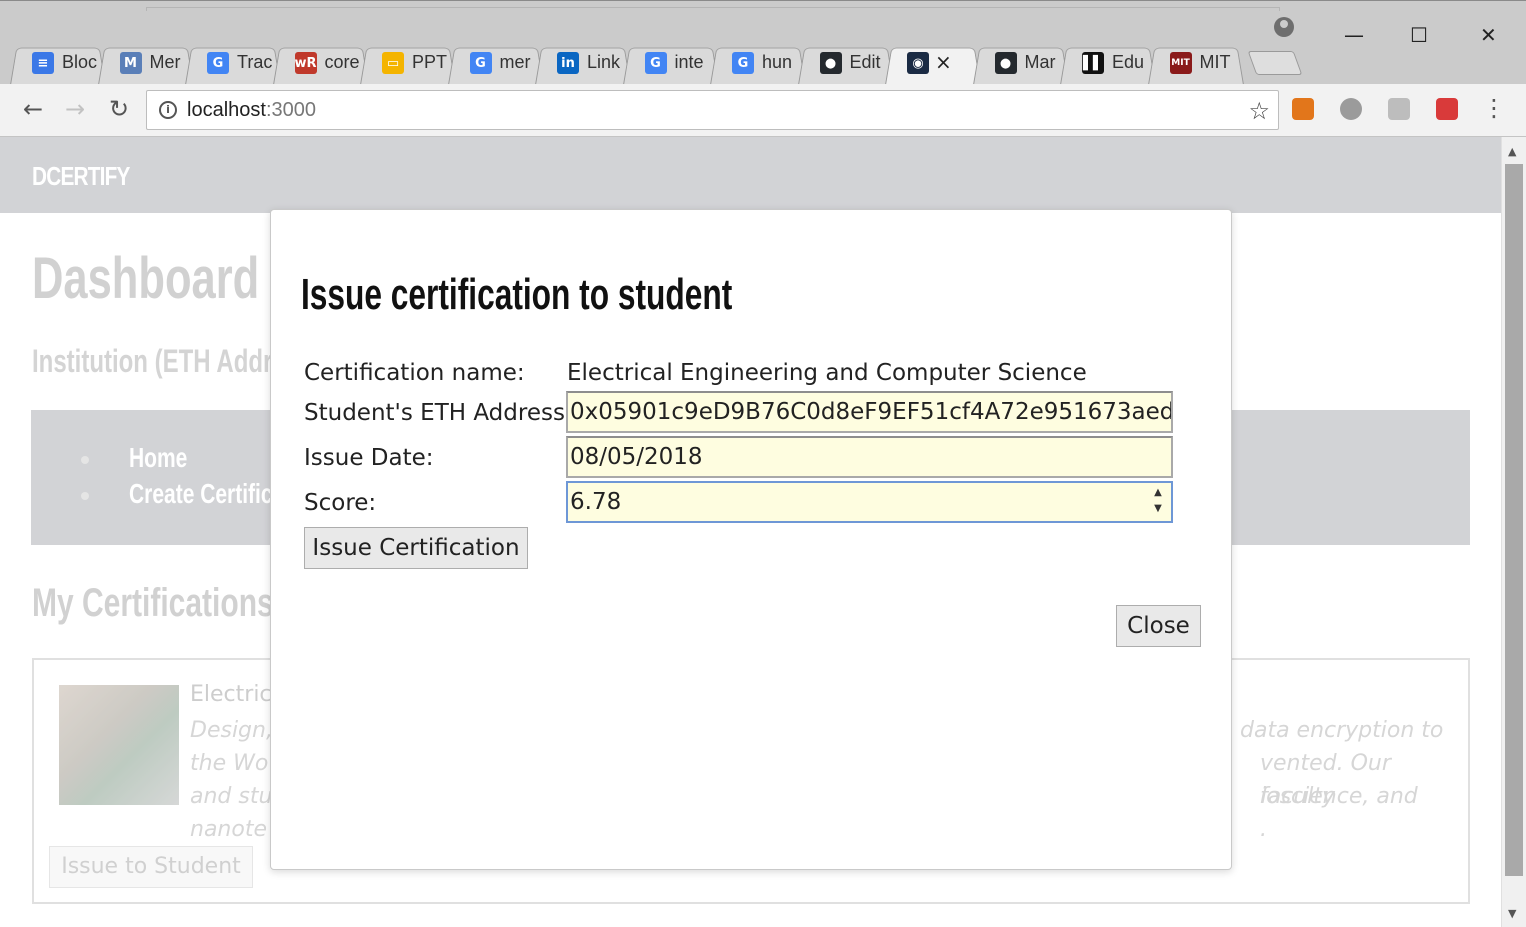  Describe the element at coordinates (43, 63) in the screenshot. I see `blogger-icon: ≡` at that location.